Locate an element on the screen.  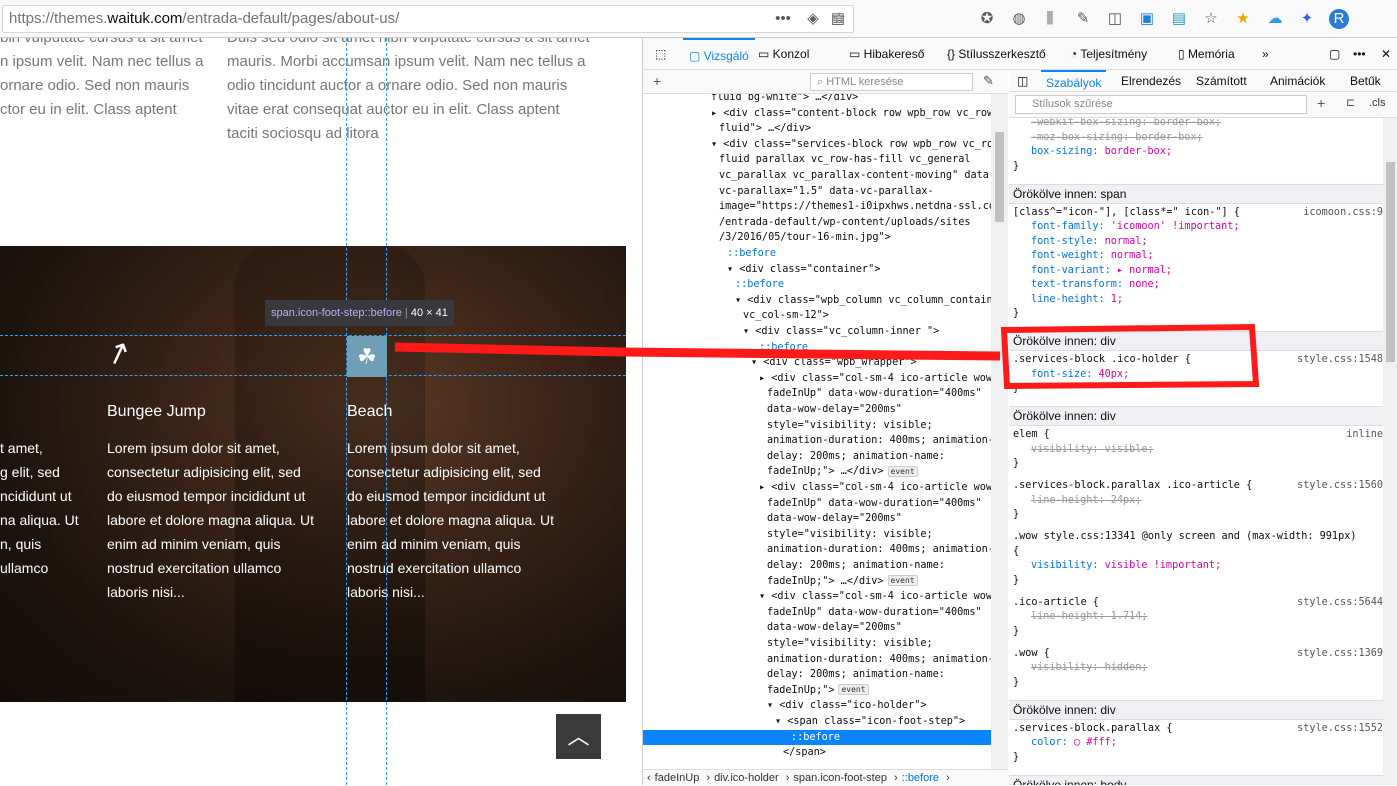
close-devtools-icon: ✕ is located at coordinates (1386, 54).